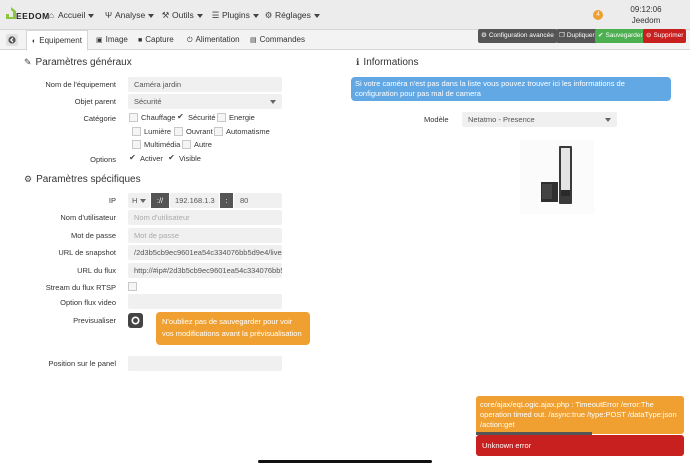  What do you see at coordinates (205, 235) in the screenshot?
I see `password-input: Mot de passe` at bounding box center [205, 235].